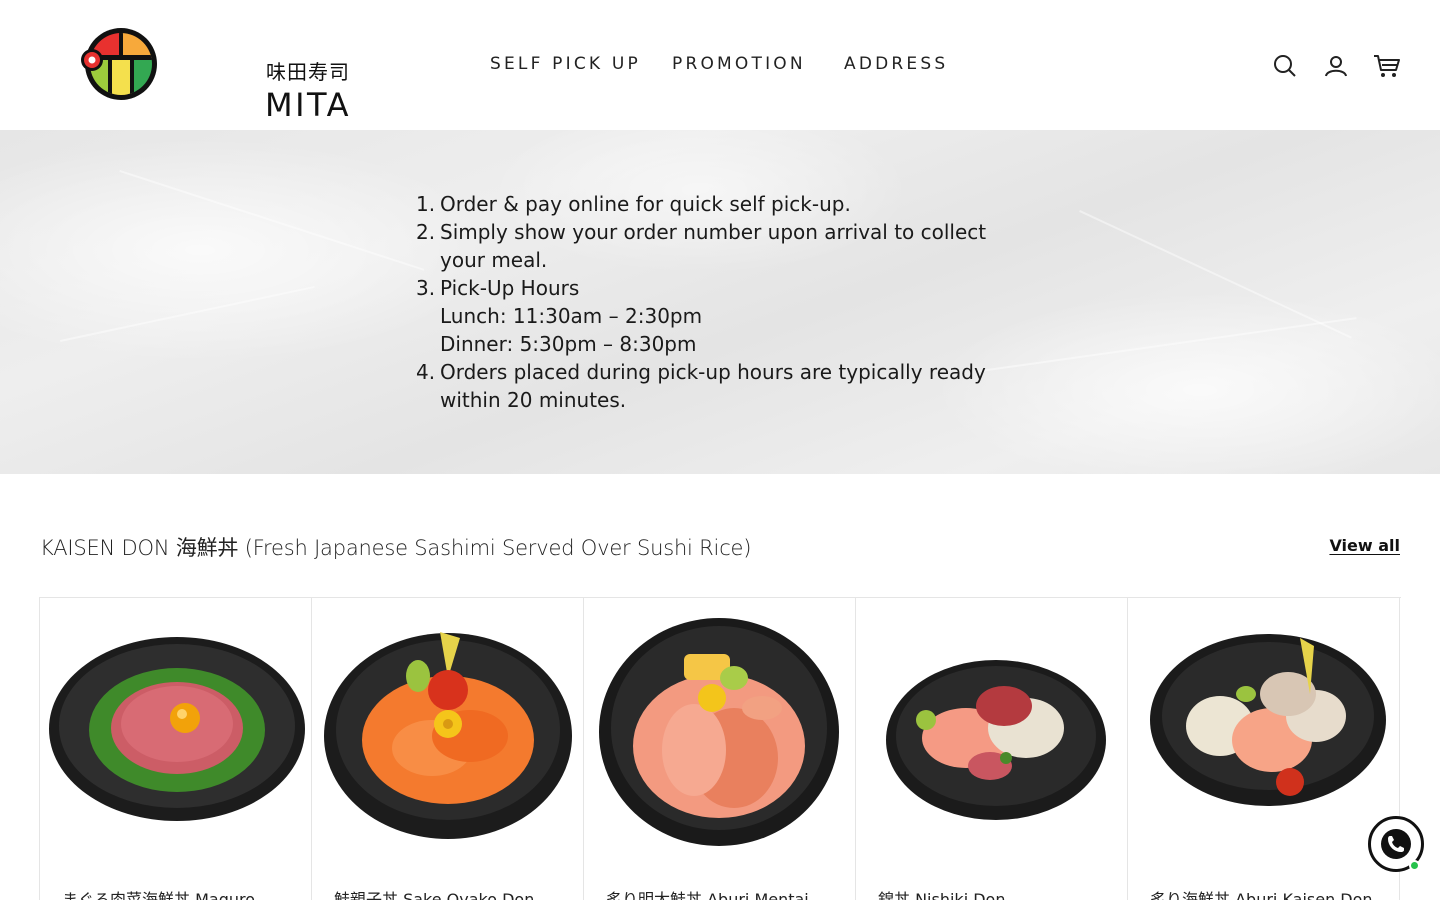 This screenshot has height=900, width=1440. What do you see at coordinates (942, 895) in the screenshot?
I see `product-name: 錦丼 Nishiki Don` at bounding box center [942, 895].